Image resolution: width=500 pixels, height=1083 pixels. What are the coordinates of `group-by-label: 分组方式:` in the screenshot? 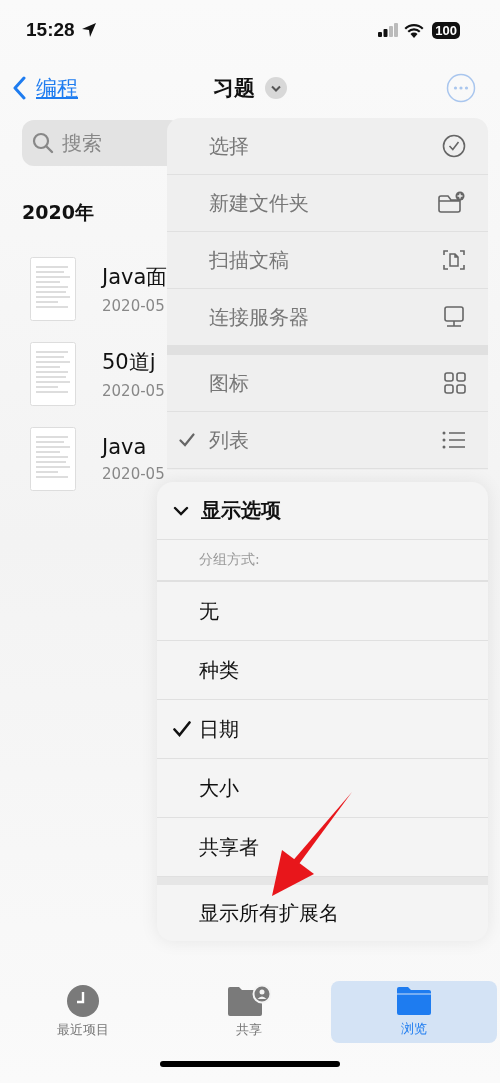 It's located at (322, 561).